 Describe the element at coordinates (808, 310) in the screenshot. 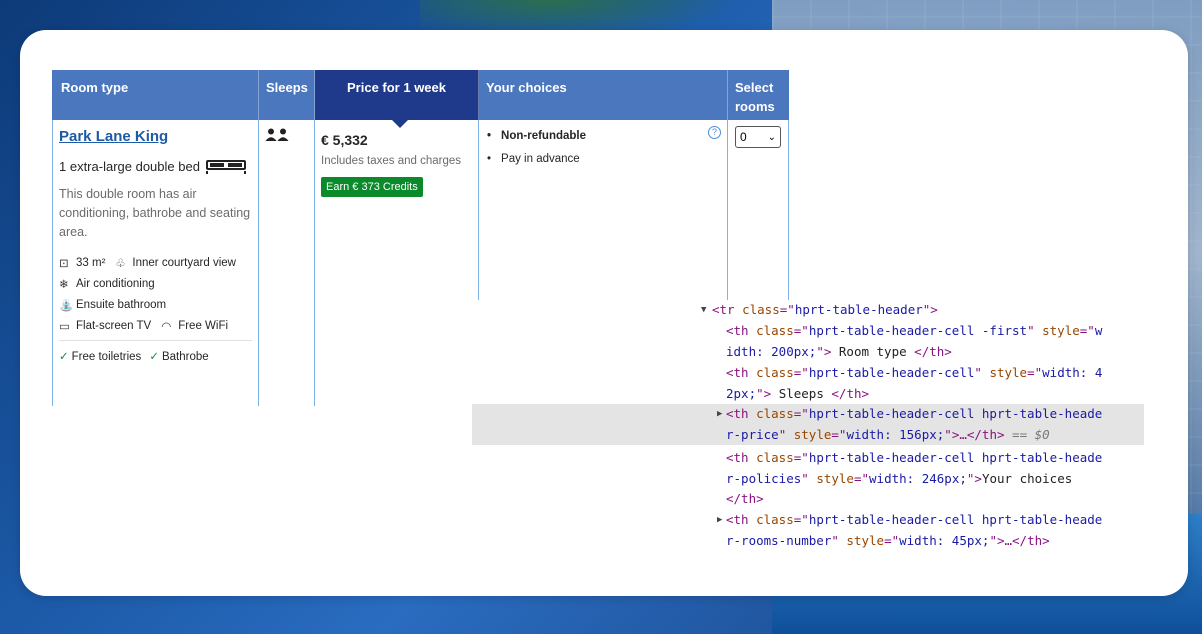

I see `dt-node-tr: ▼ <tr class="hprt-table-header">` at that location.